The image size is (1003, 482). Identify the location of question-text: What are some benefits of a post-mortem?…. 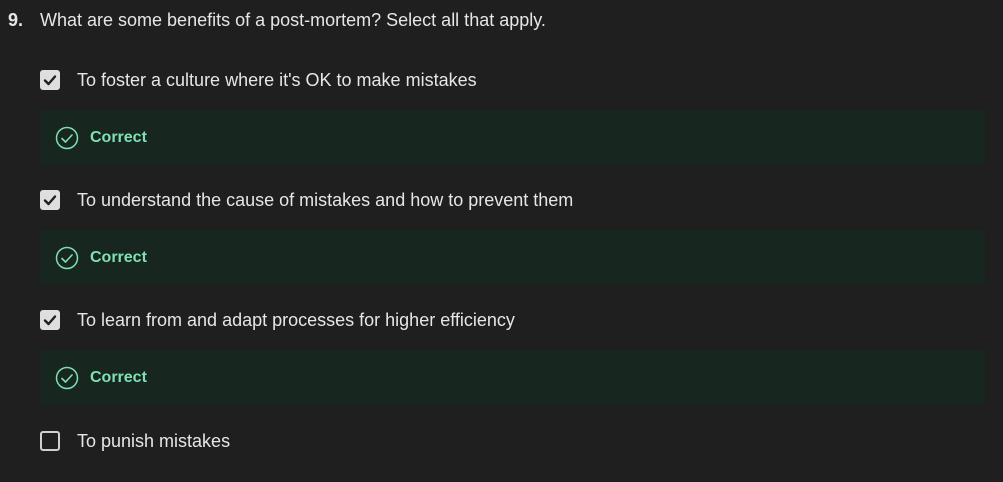
(293, 20).